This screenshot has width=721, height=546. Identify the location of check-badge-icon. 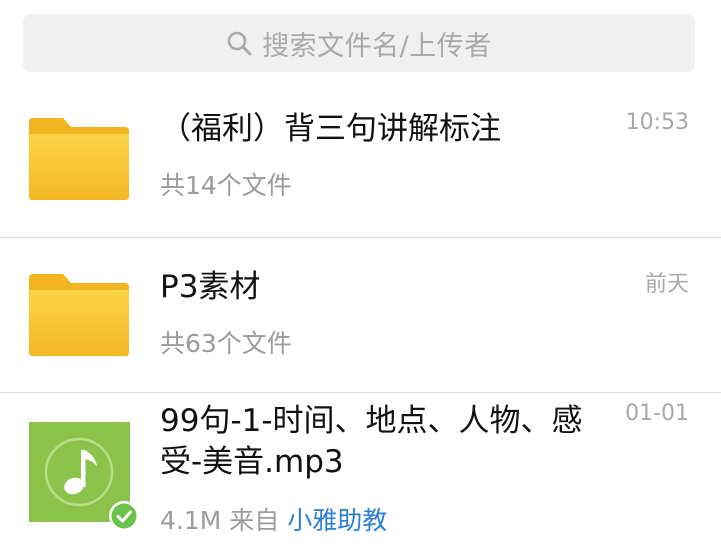
(124, 516).